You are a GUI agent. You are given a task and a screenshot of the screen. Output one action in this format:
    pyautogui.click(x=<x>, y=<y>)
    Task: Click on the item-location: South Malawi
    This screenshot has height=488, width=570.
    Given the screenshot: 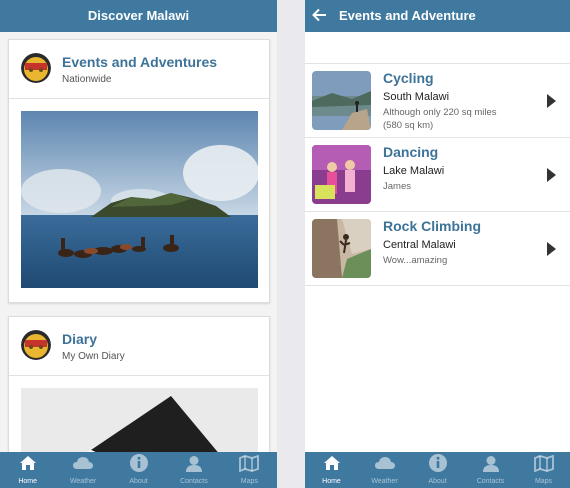 What is the action you would take?
    pyautogui.click(x=416, y=97)
    